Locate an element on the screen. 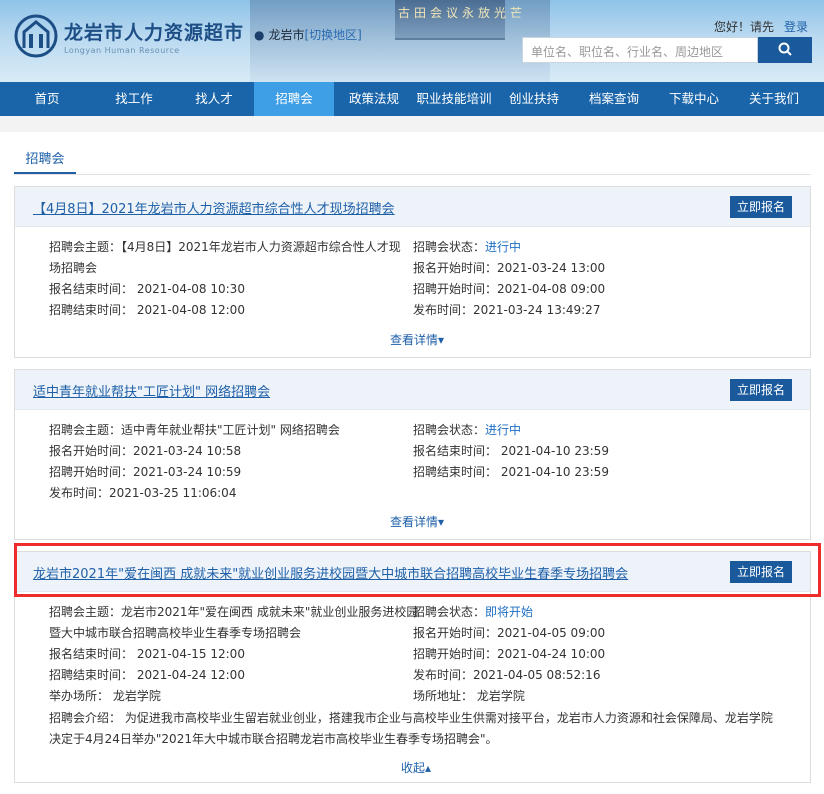  search-button is located at coordinates (785, 50).